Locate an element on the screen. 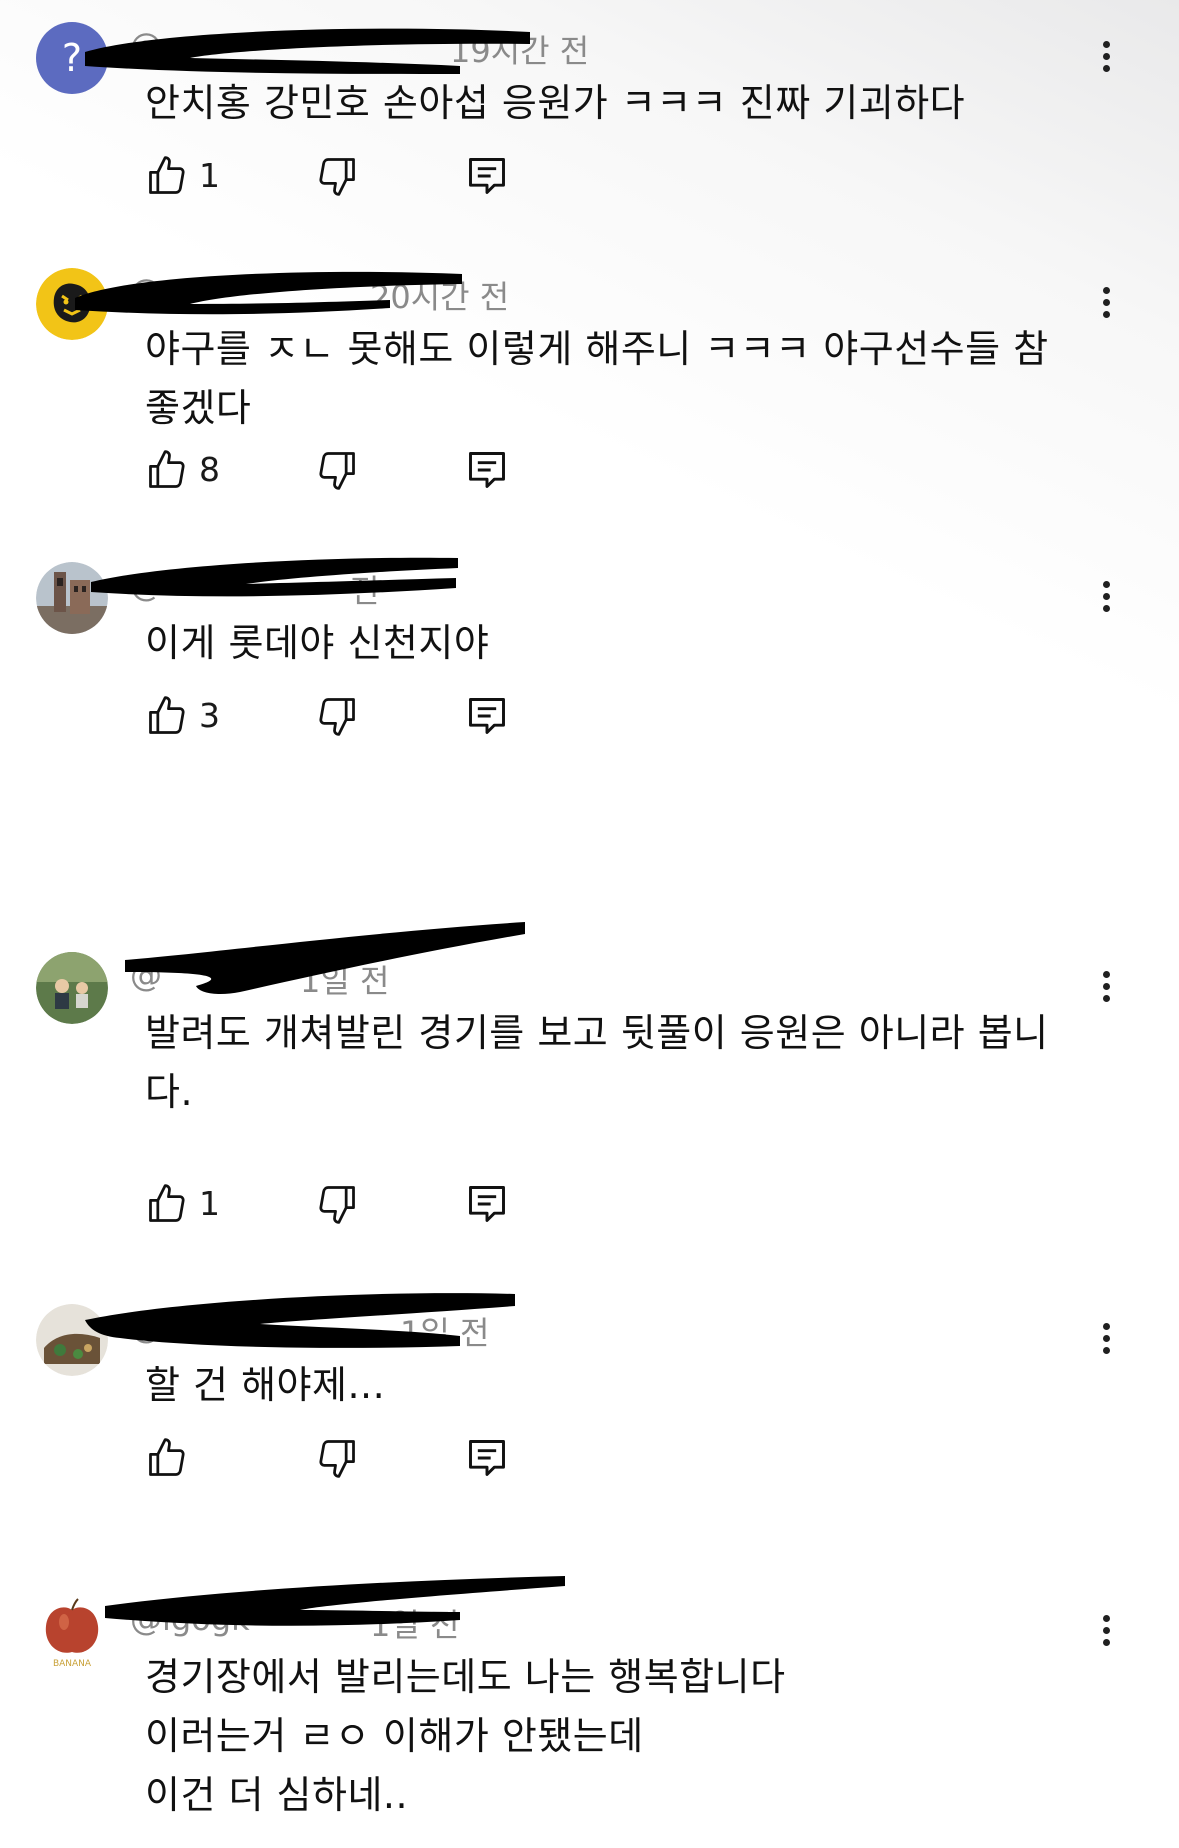 The height and width of the screenshot is (1848, 1179). comment-line: 이건 더 심하네.. is located at coordinates (277, 1795).